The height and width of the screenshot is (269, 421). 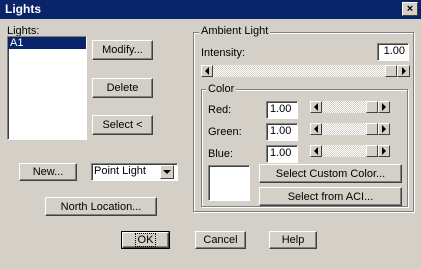 What do you see at coordinates (372, 107) in the screenshot?
I see `red-thumb` at bounding box center [372, 107].